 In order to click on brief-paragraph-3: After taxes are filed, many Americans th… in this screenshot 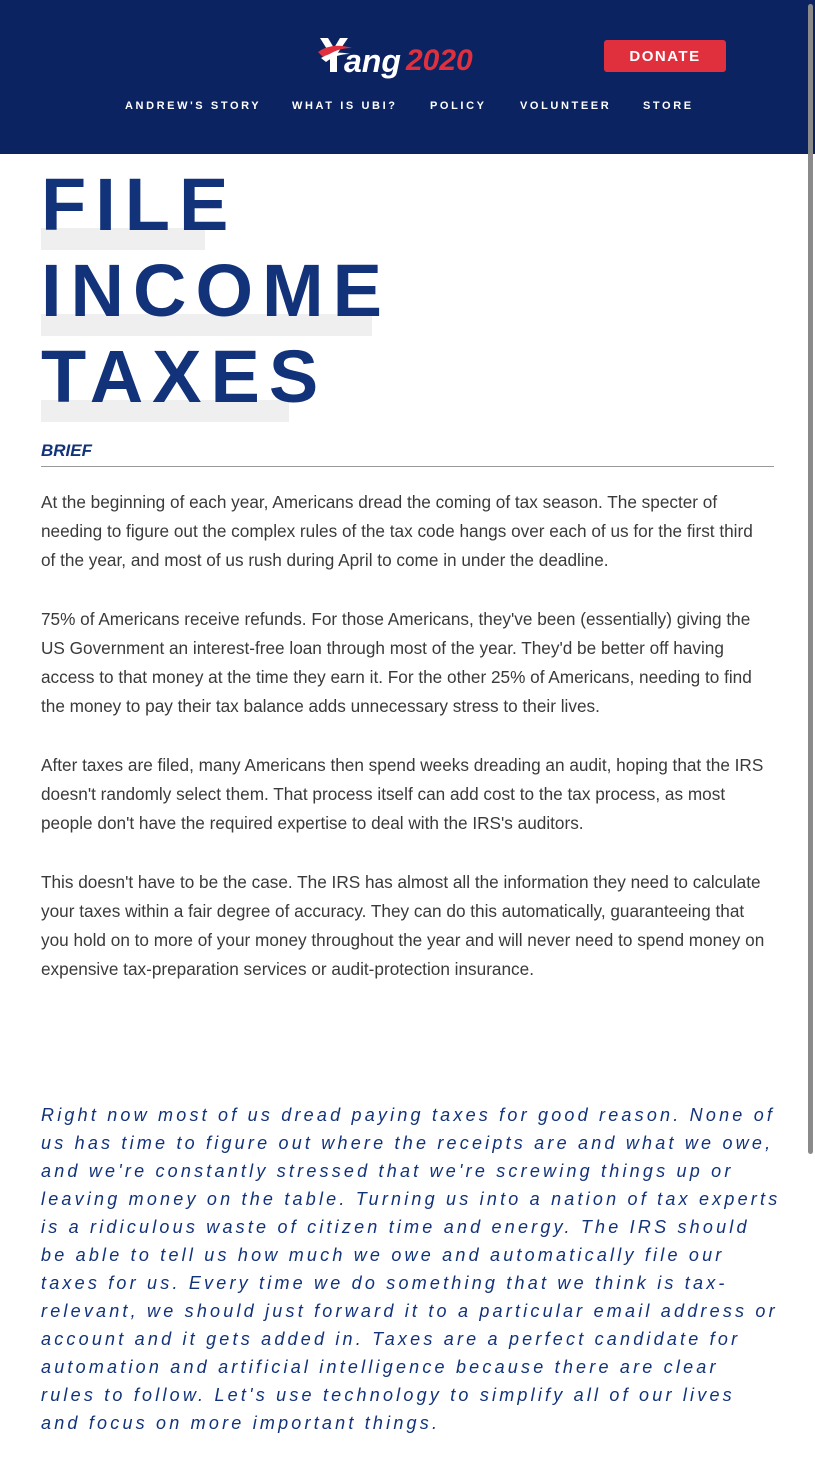, I will do `click(402, 794)`.